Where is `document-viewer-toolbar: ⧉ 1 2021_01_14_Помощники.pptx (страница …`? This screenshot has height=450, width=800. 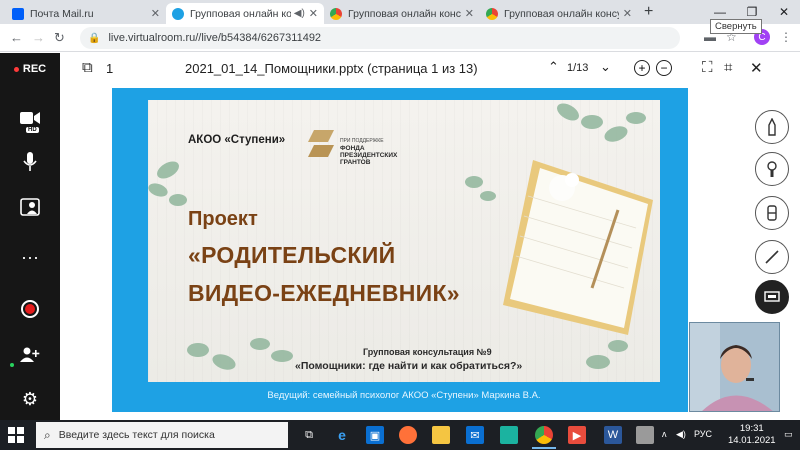
document-viewer-toolbar: ⧉ 1 2021_01_14_Помощники.pptx (страница … is located at coordinates (430, 68).